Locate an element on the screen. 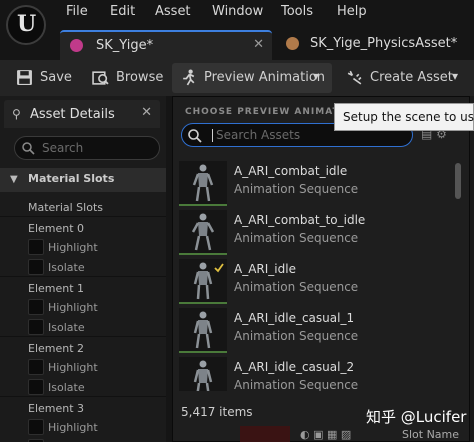 Image resolution: width=474 pixels, height=442 pixels. material-slot-element: Element 0 Highlight Isolate is located at coordinates (83, 246).